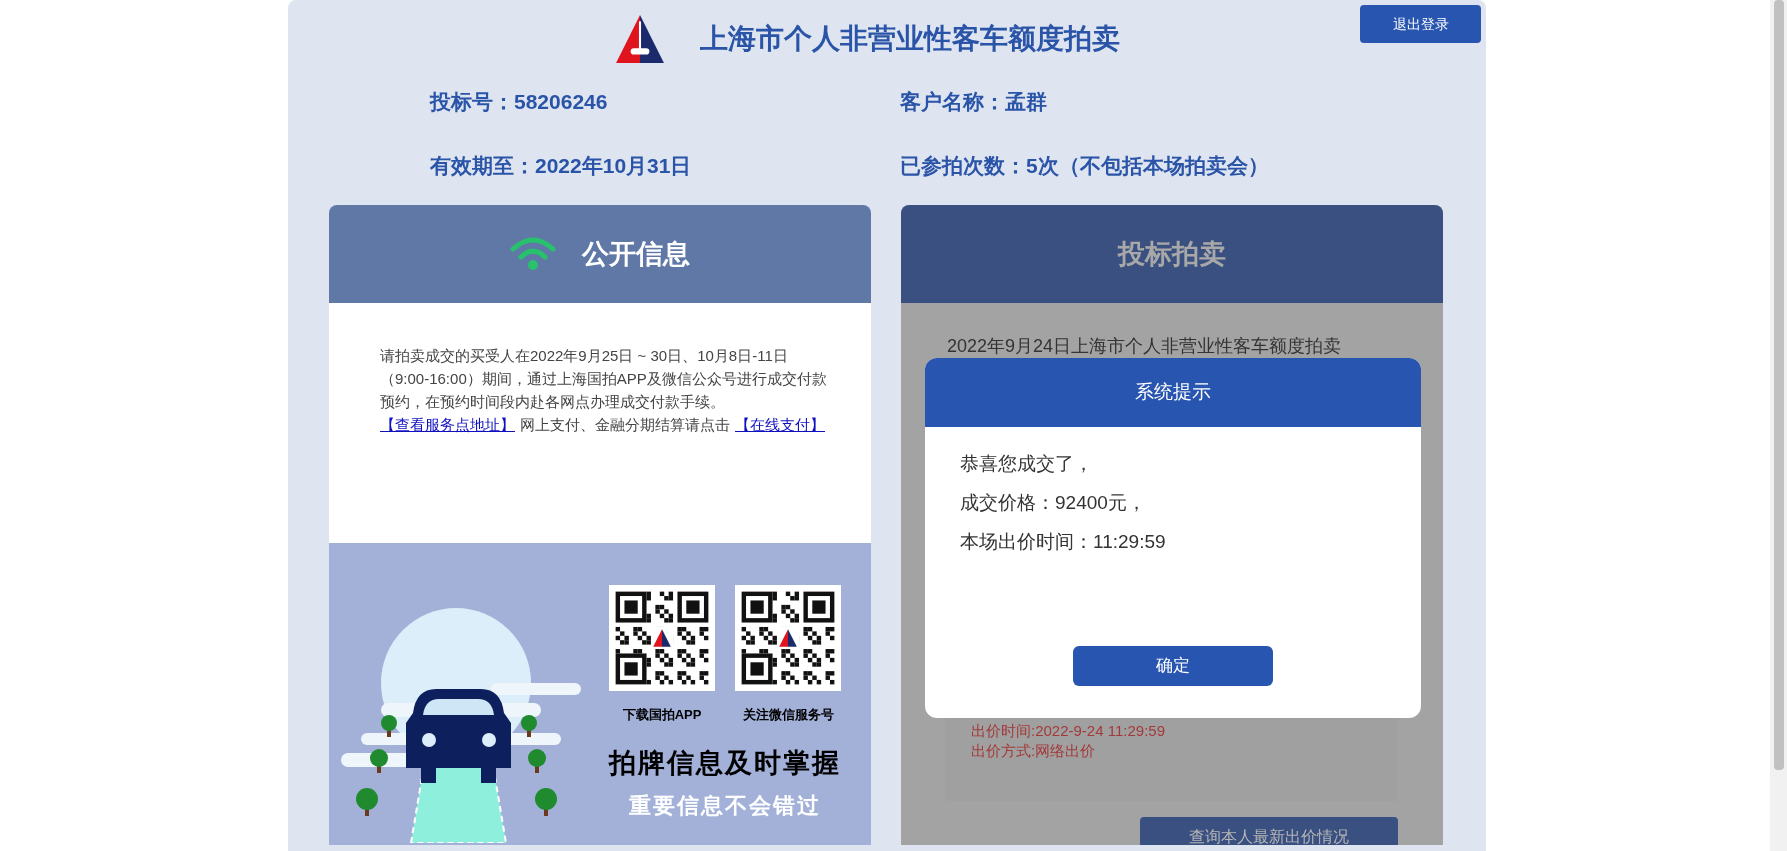 The width and height of the screenshot is (1787, 851). Describe the element at coordinates (1053, 503) in the screenshot. I see `dialog-message: 成交价格：92400元，` at that location.